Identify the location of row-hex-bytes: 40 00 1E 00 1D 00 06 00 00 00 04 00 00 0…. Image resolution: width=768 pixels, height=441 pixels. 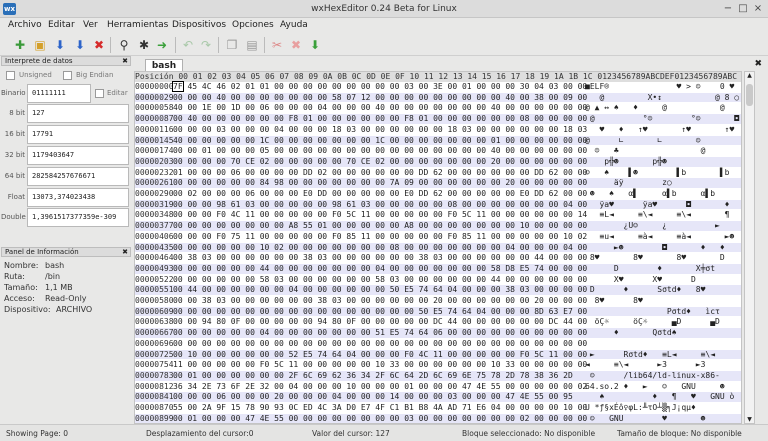
(380, 108).